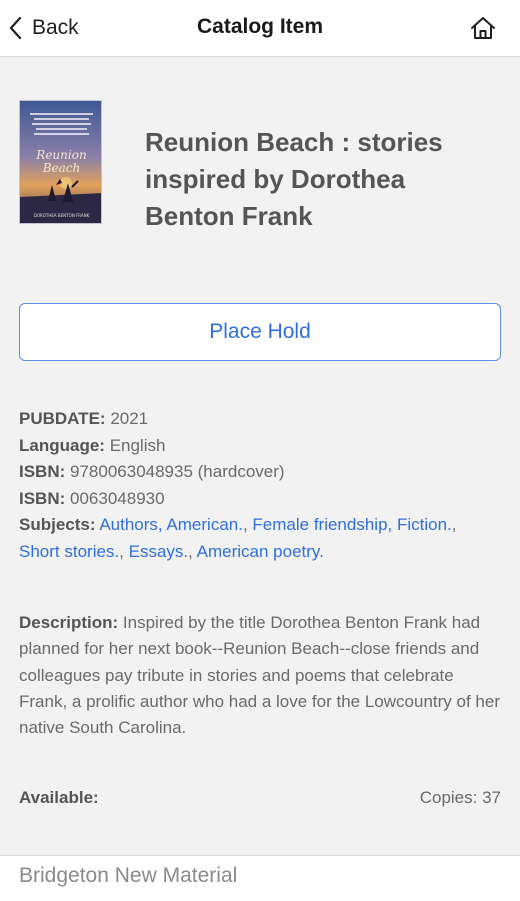 This screenshot has width=520, height=901. Describe the element at coordinates (59, 797) in the screenshot. I see `available-label: Available:` at that location.